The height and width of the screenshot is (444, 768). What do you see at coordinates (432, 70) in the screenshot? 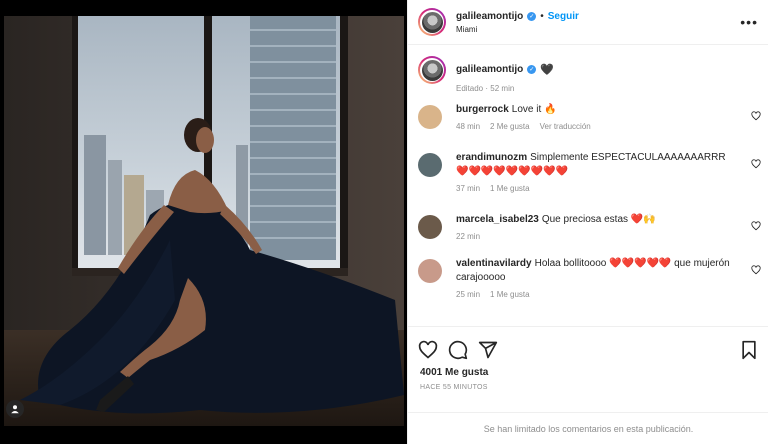
I see `caption-avatar` at bounding box center [432, 70].